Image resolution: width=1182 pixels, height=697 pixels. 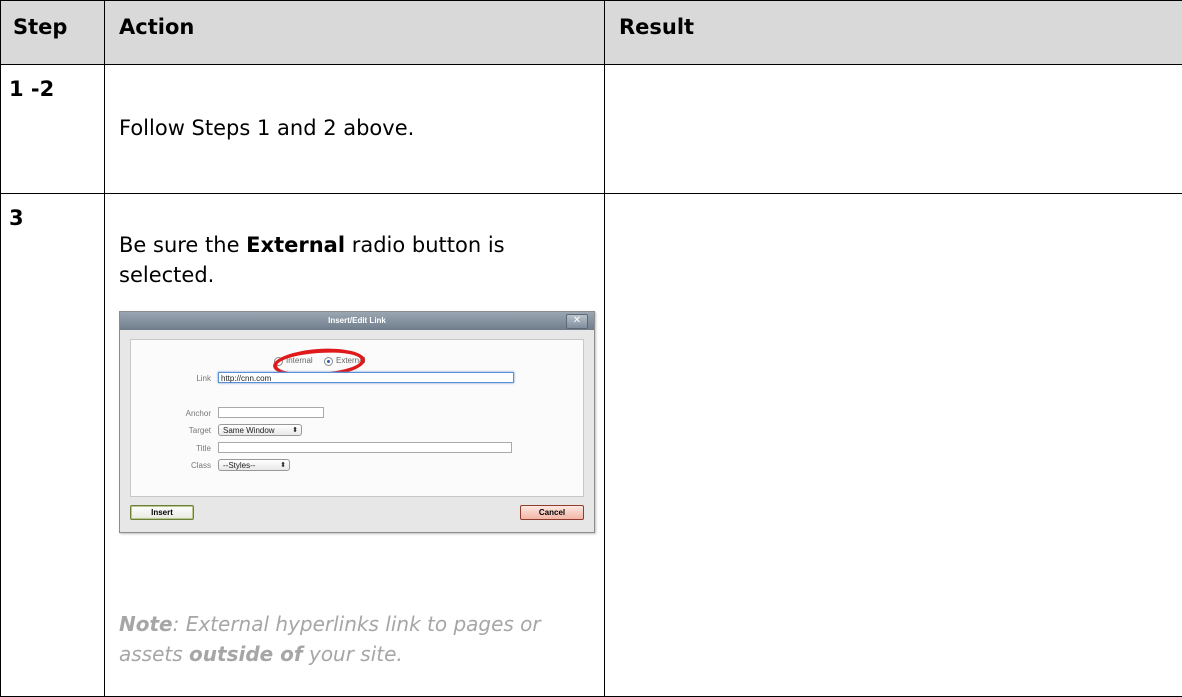 What do you see at coordinates (182, 245) in the screenshot?
I see `action-prefix: Be sure the` at bounding box center [182, 245].